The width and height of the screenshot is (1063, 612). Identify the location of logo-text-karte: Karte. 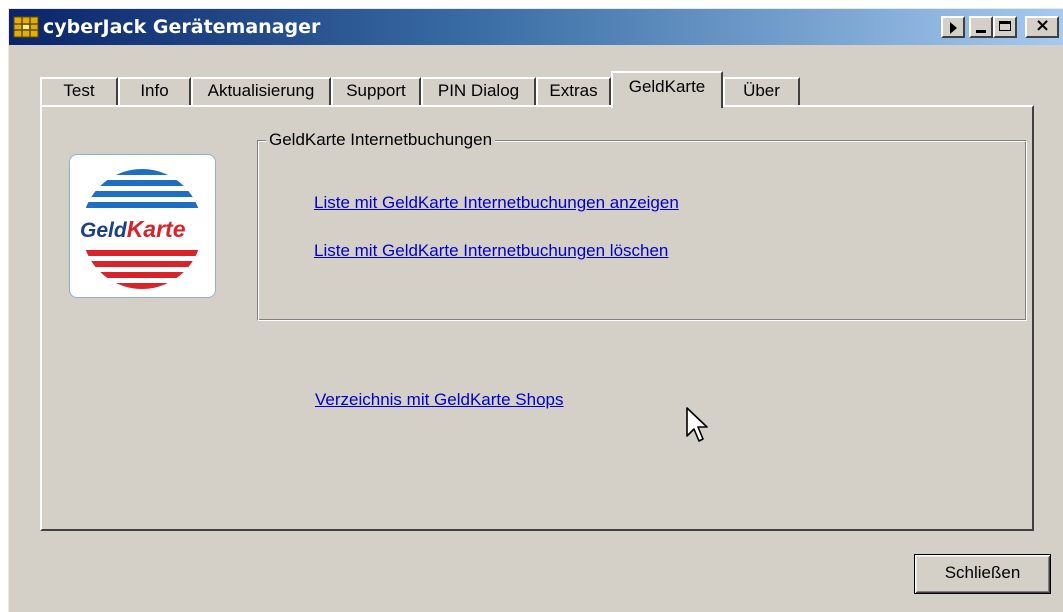
(156, 229).